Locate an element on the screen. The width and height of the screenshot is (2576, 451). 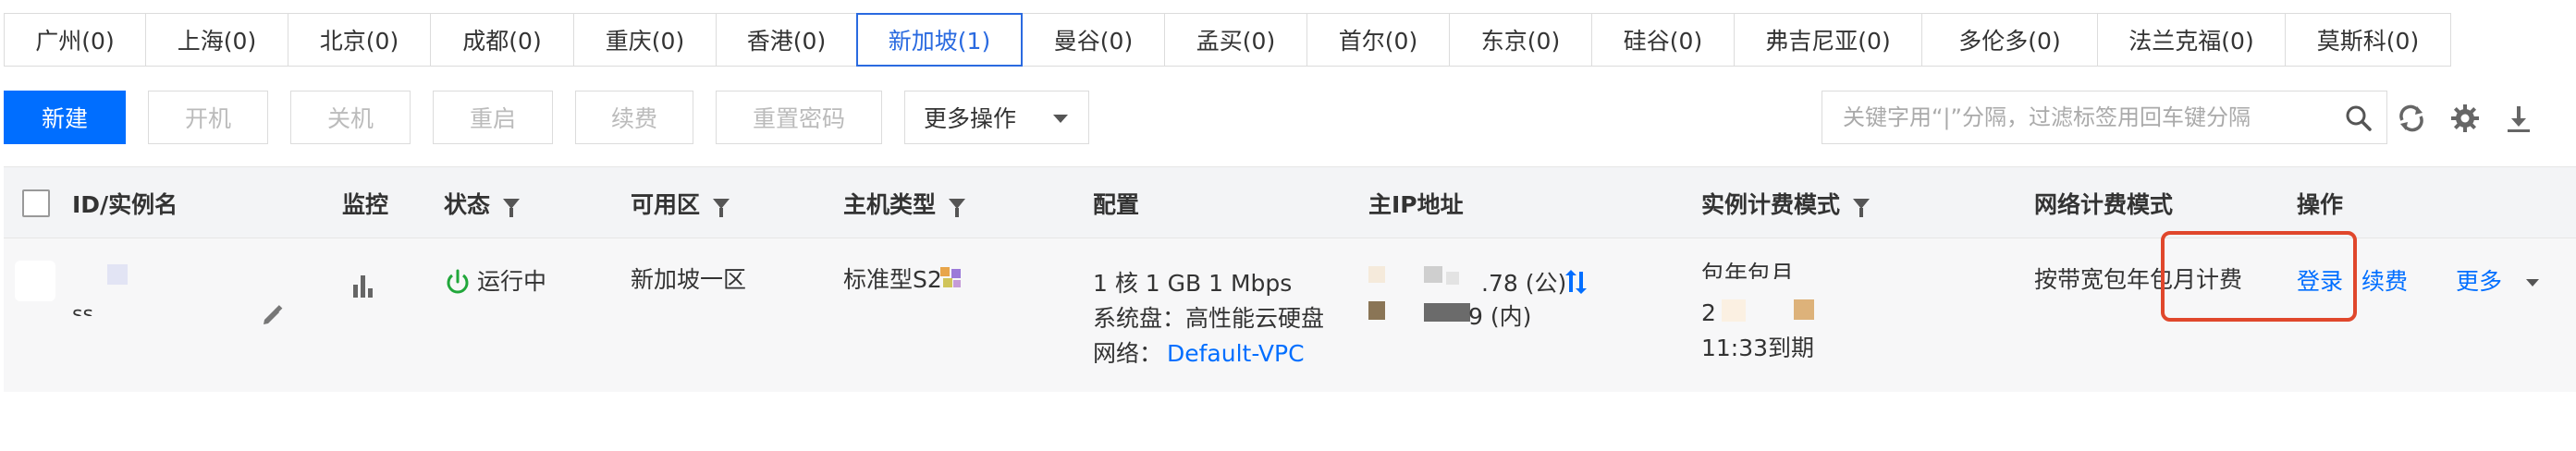
config-spec: 1 核 1 GB 1 Mbps is located at coordinates (1193, 283).